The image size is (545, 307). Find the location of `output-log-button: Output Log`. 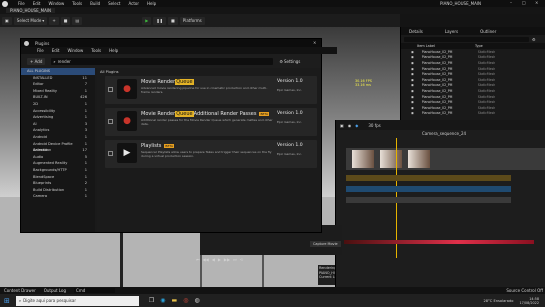

output-log-button: Output Log is located at coordinates (55, 290).